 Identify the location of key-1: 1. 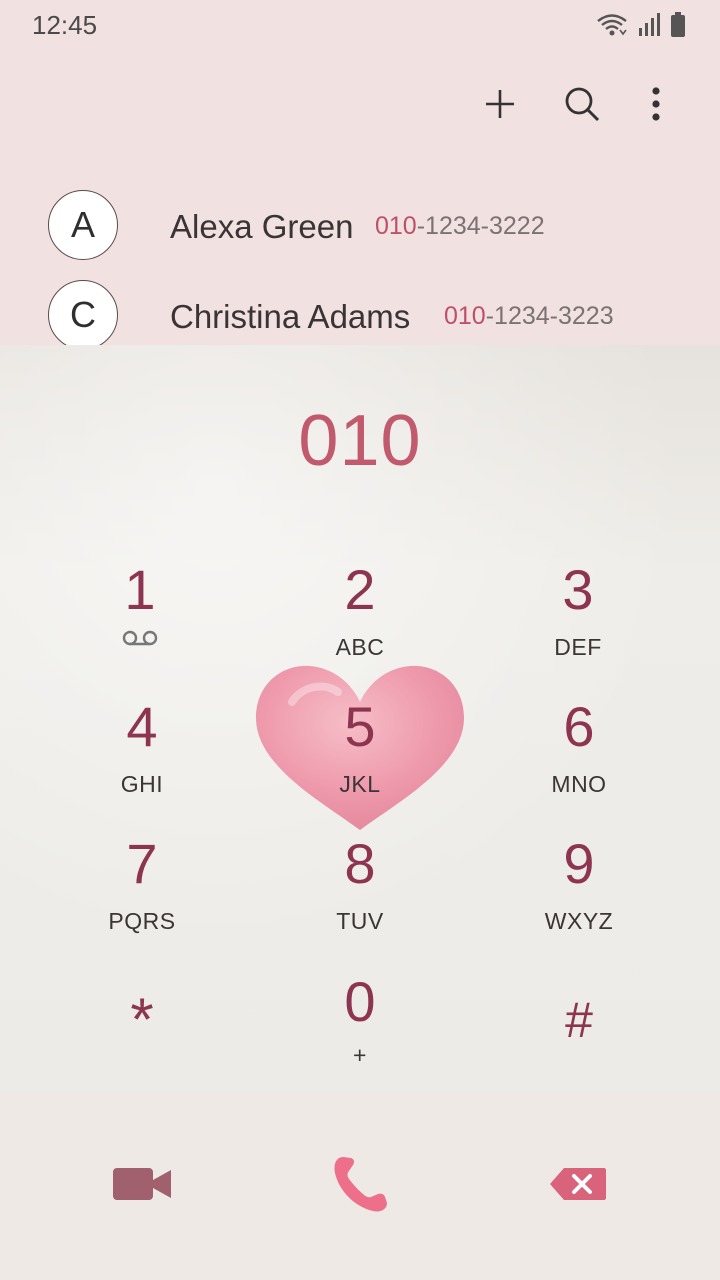
(140, 620).